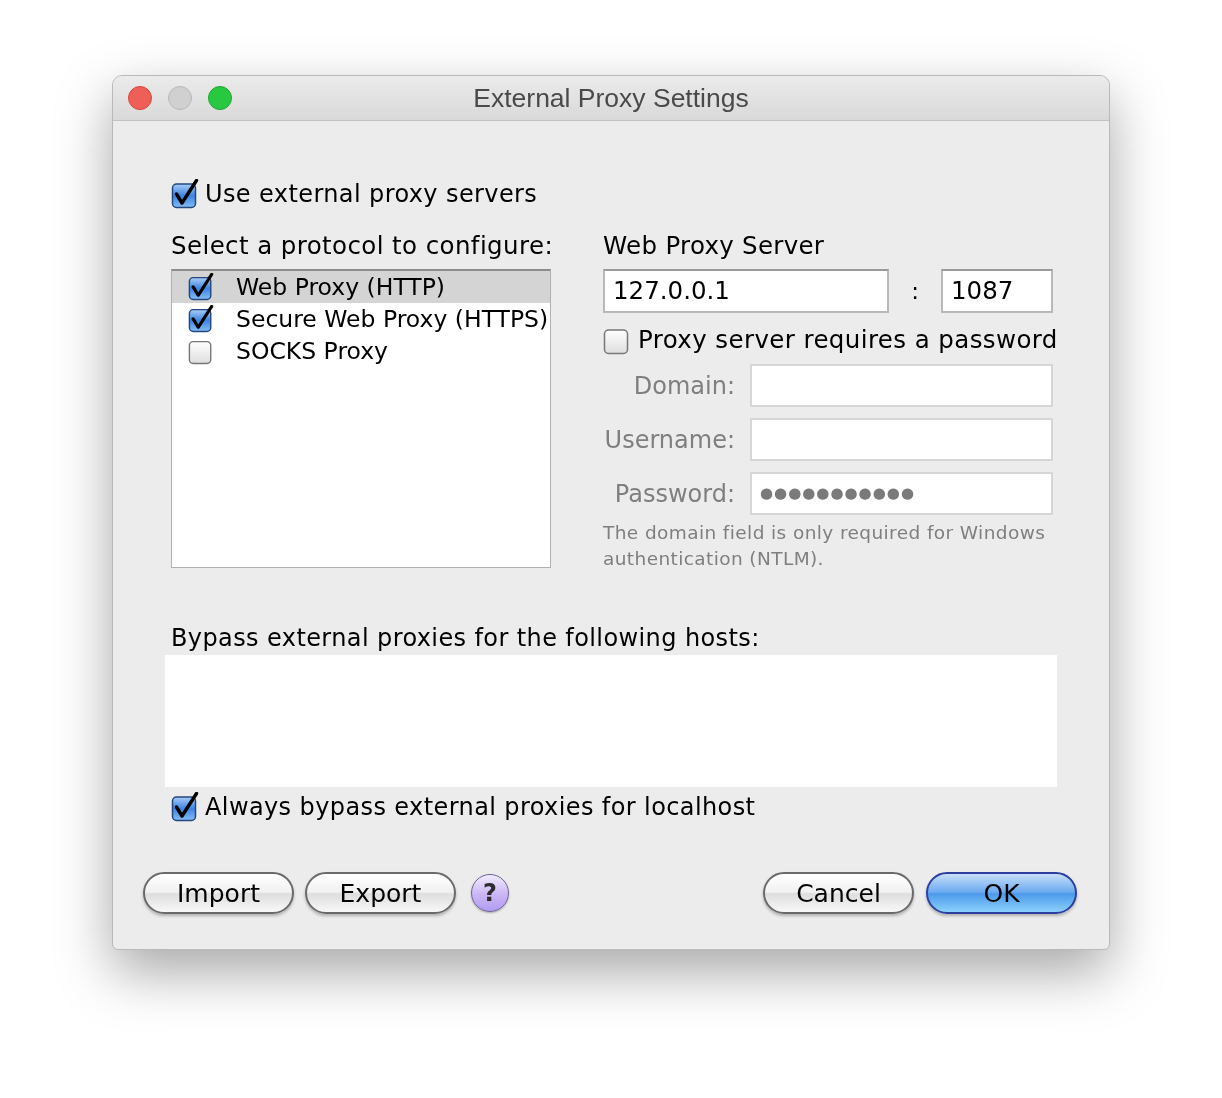 Image resolution: width=1222 pixels, height=1098 pixels. I want to click on primary-button: OK, so click(1001, 893).